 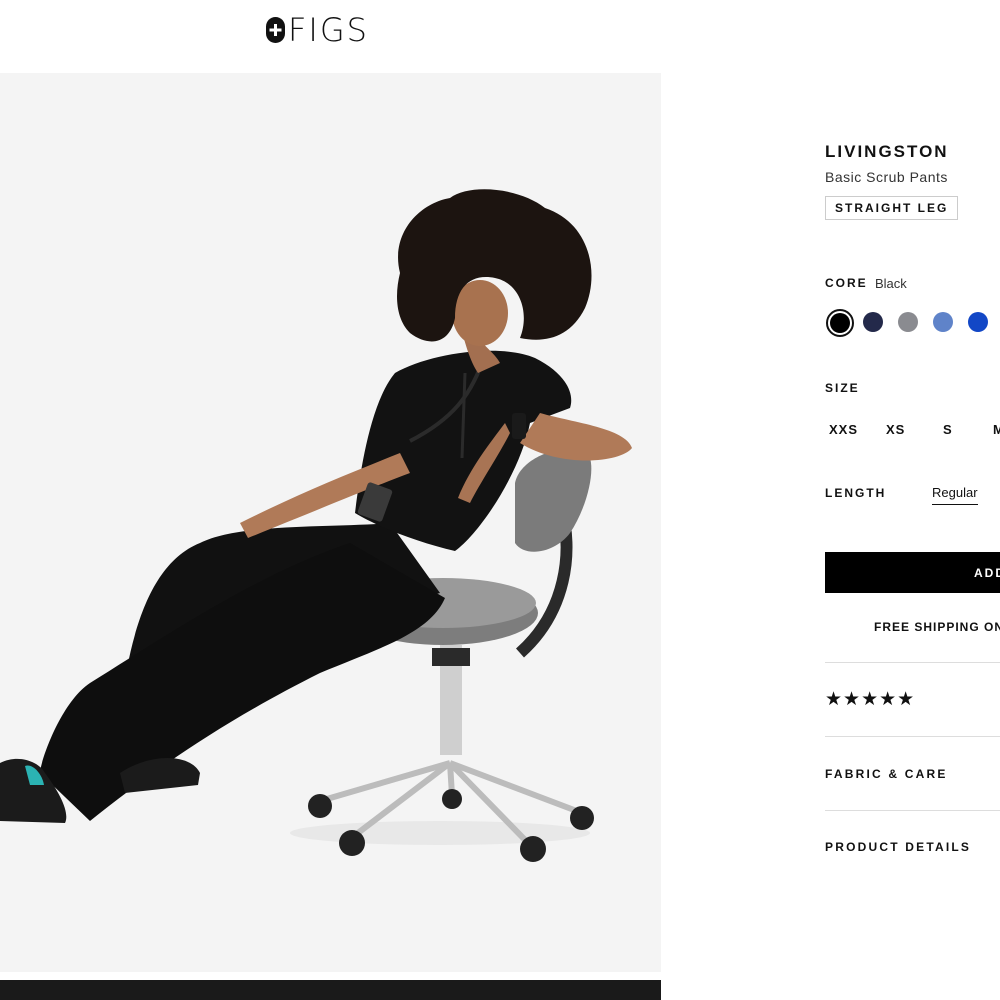 I want to click on color-swatches, so click(x=912, y=323).